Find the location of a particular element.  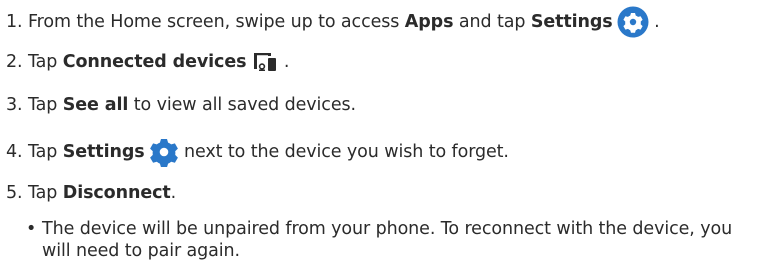

step-5: 5. Tap Disconnect . is located at coordinates (91, 193).